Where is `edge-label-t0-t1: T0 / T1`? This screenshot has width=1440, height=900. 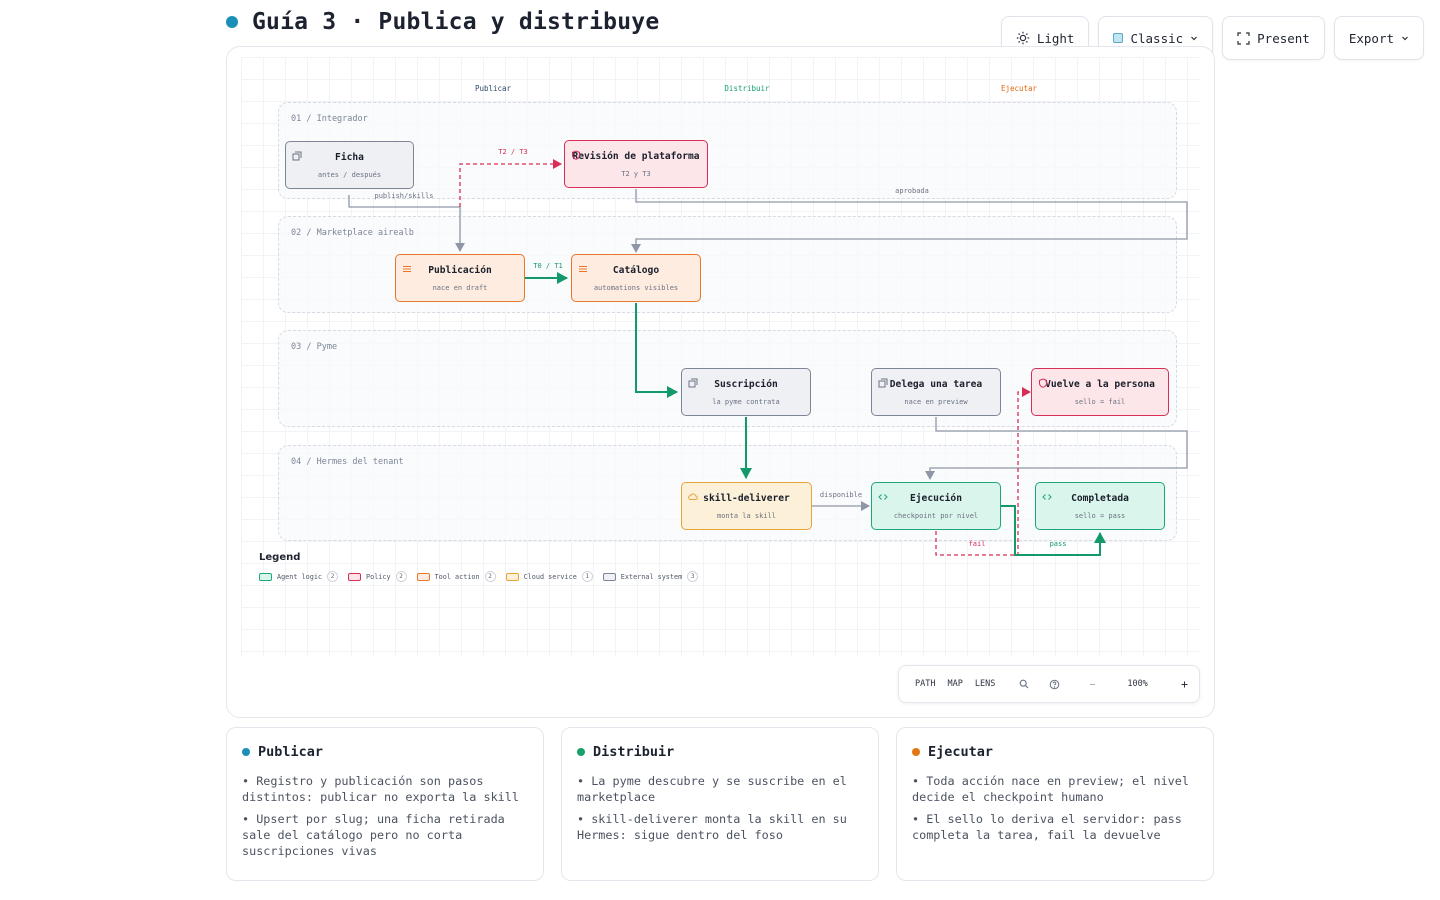 edge-label-t0-t1: T0 / T1 is located at coordinates (548, 266).